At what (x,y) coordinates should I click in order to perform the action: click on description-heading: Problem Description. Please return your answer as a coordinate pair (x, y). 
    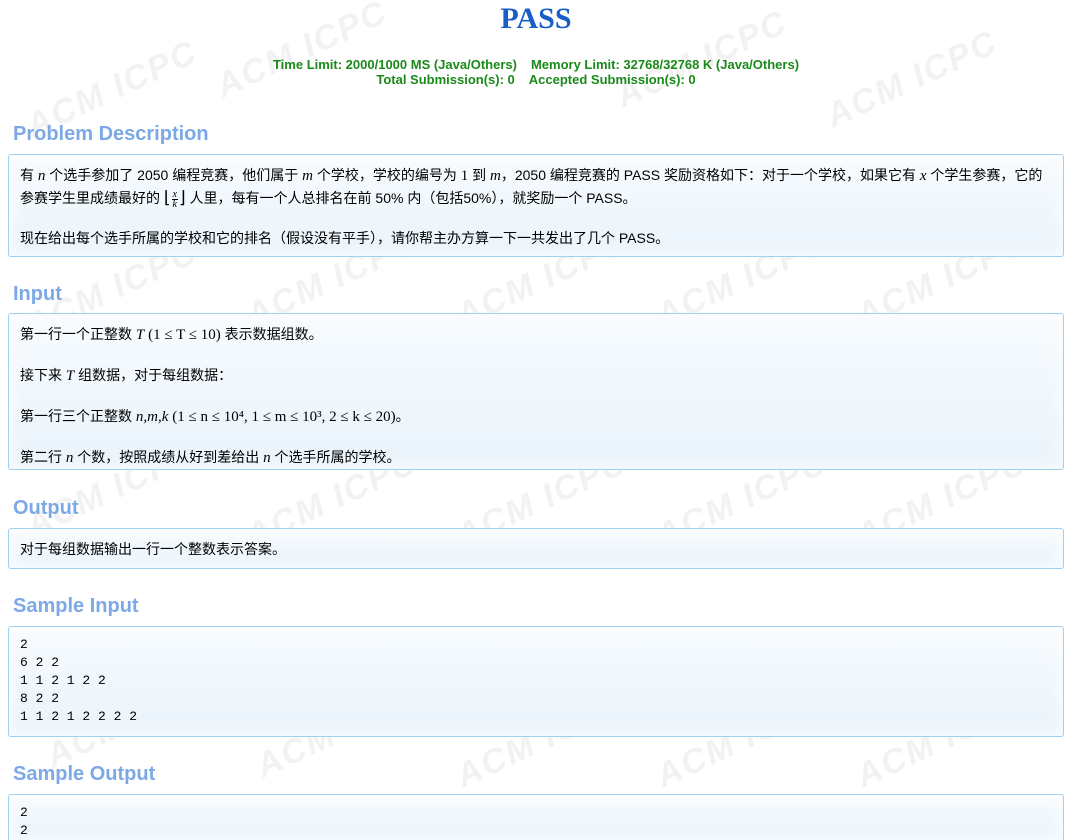
    Looking at the image, I should click on (111, 134).